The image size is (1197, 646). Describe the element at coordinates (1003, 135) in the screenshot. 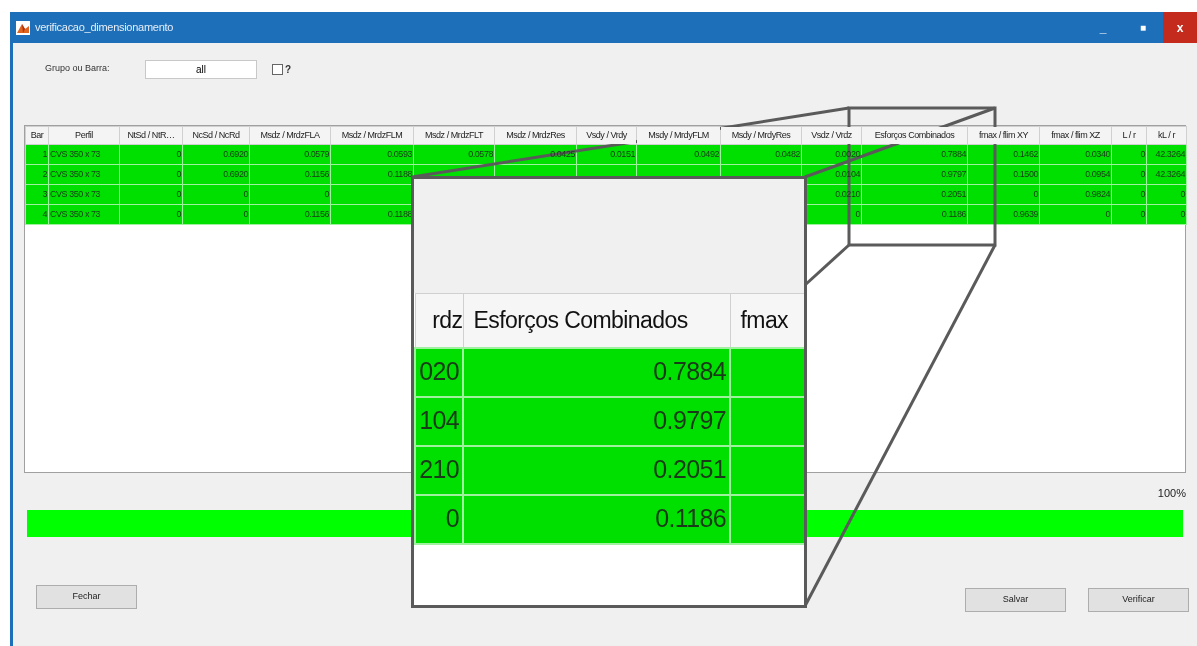

I see `column-header: fmax / flim XY` at that location.